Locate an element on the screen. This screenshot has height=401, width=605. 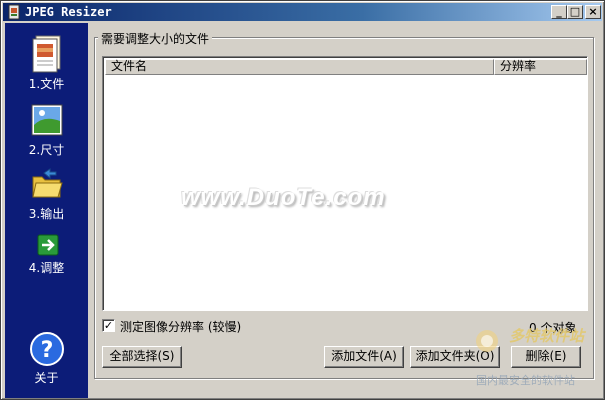
close-button: × is located at coordinates (593, 12).